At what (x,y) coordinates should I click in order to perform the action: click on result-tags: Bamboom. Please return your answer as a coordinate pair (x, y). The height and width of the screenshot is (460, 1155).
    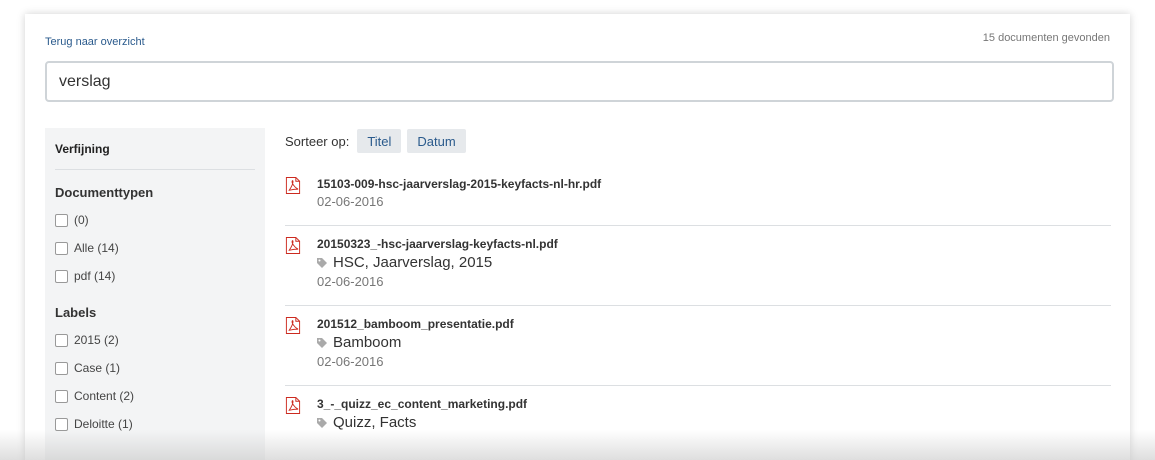
    Looking at the image, I should click on (415, 343).